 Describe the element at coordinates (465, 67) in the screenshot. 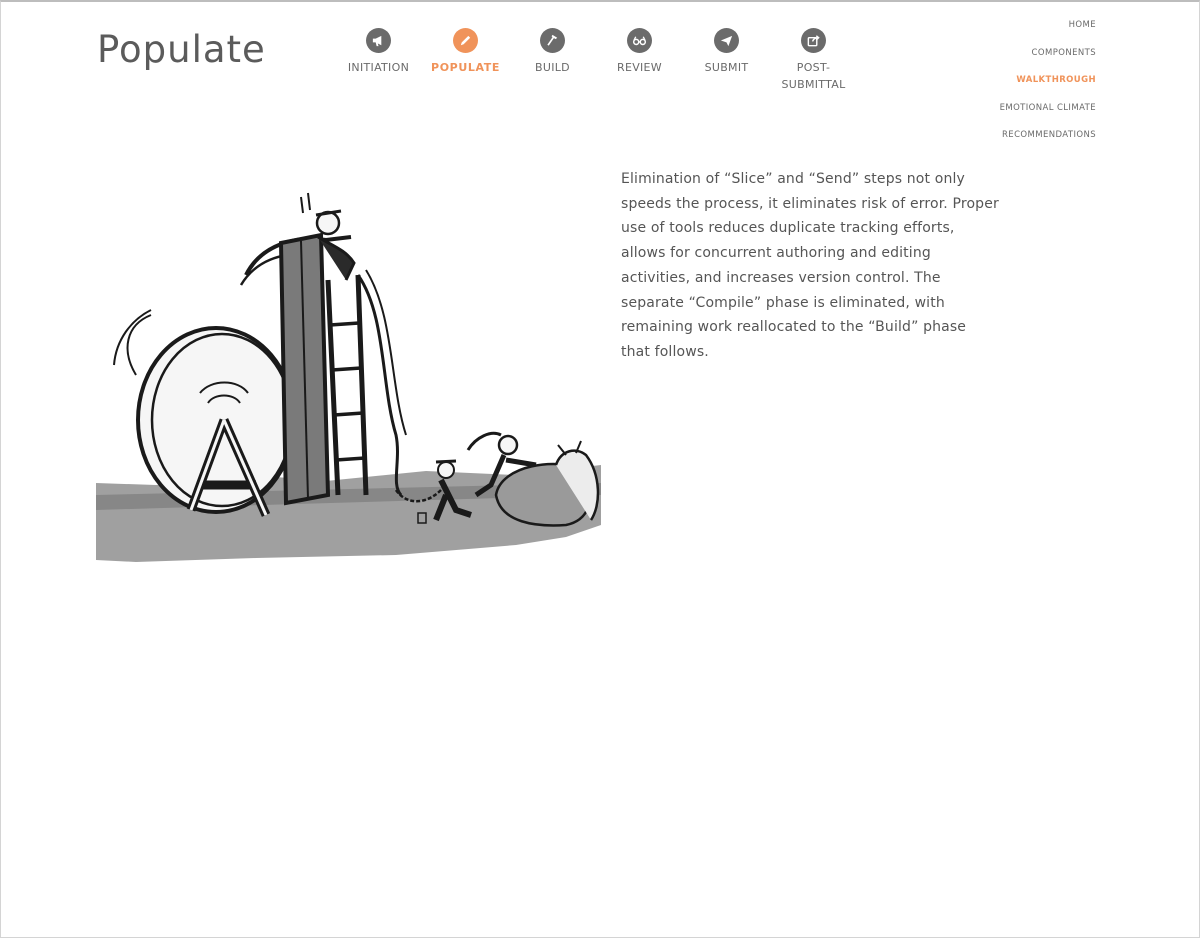

I see `phase-label: POPULATE` at that location.